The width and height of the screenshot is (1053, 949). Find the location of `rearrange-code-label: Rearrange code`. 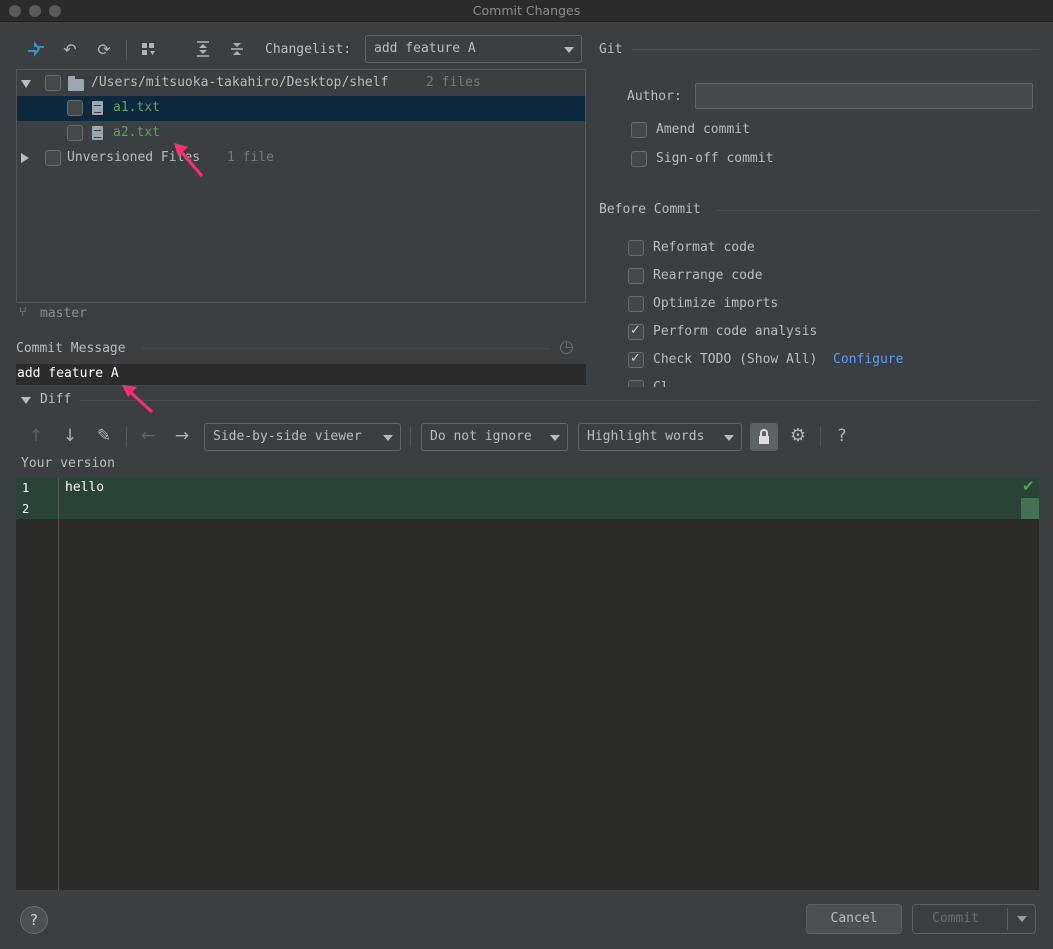

rearrange-code-label: Rearrange code is located at coordinates (708, 275).